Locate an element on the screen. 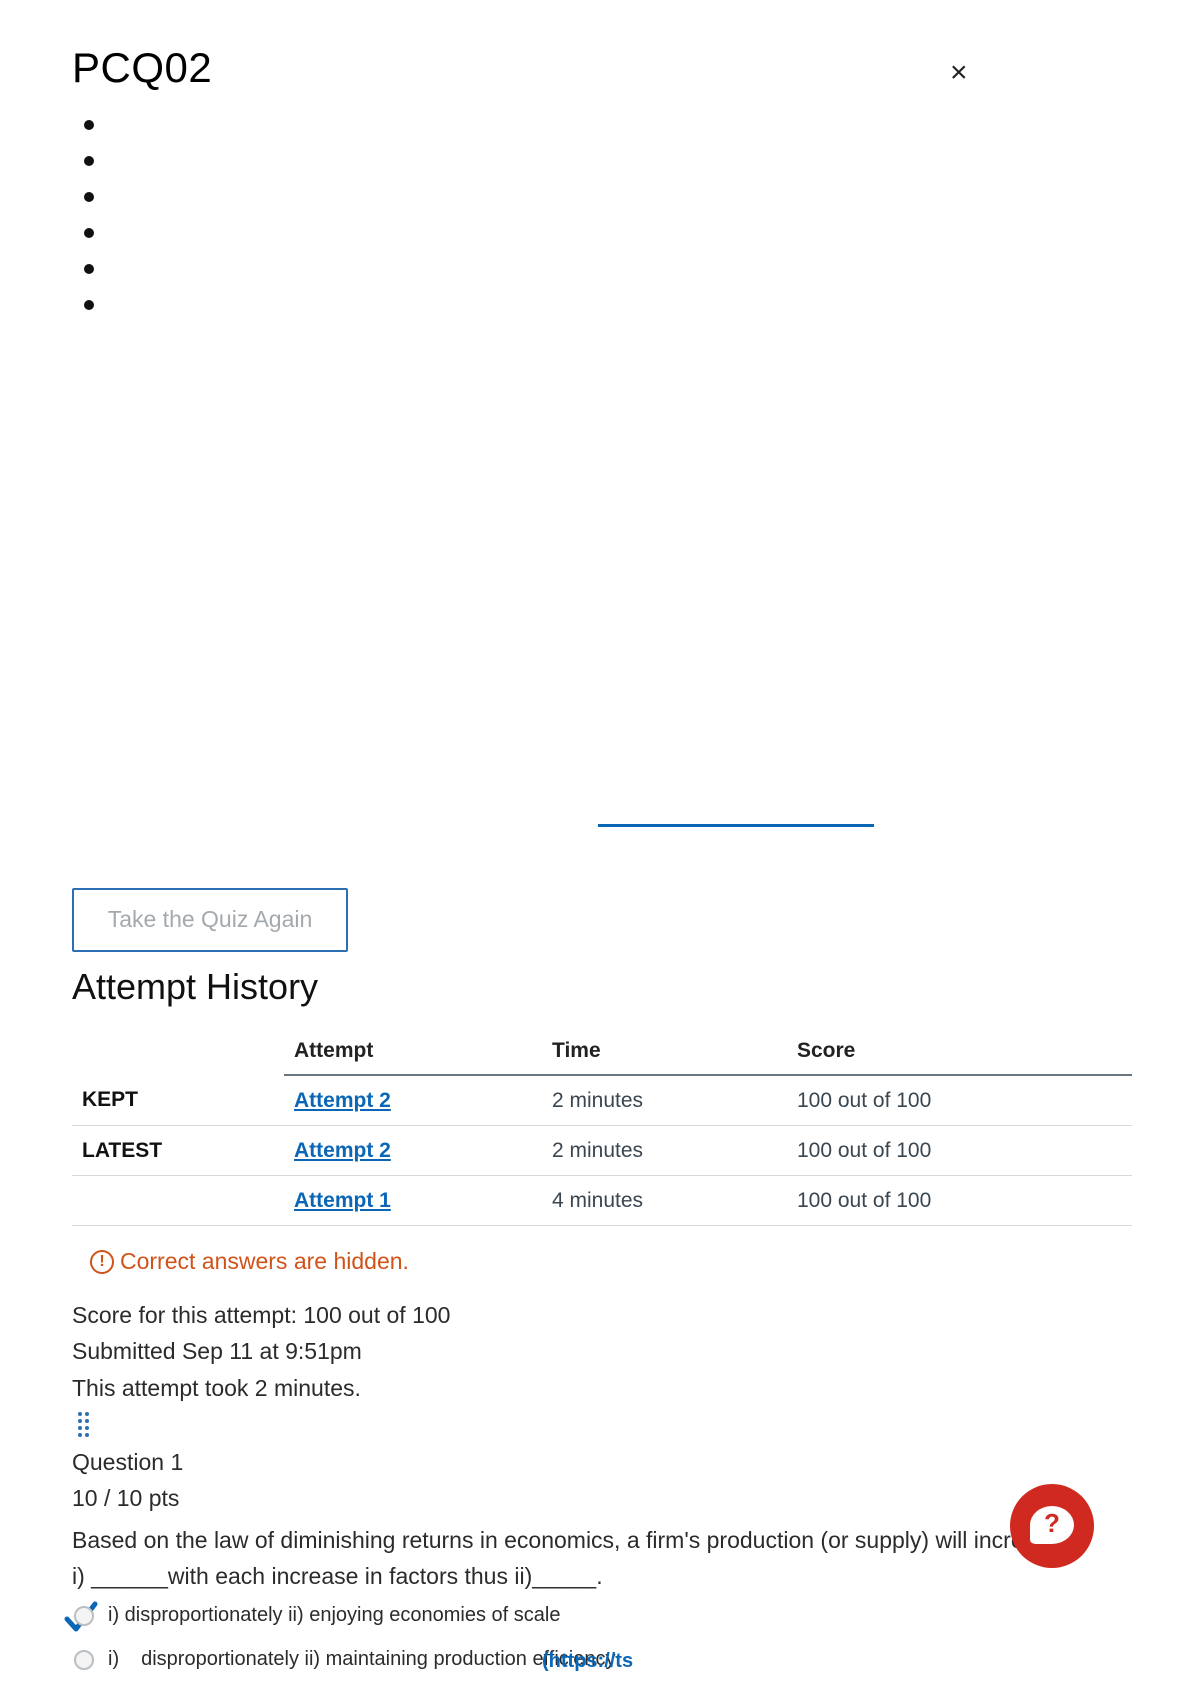  column-header-label is located at coordinates (178, 1051).